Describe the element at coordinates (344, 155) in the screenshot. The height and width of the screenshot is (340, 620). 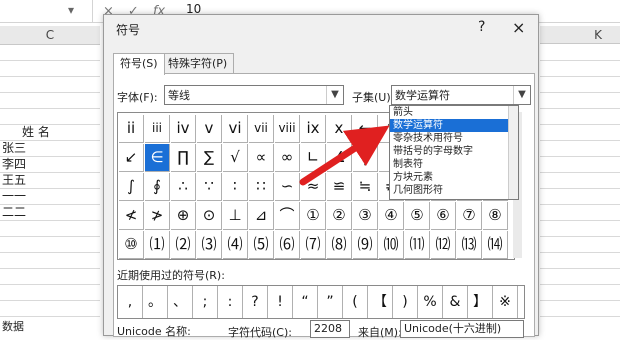
I see `annotation-arrow-icon` at that location.